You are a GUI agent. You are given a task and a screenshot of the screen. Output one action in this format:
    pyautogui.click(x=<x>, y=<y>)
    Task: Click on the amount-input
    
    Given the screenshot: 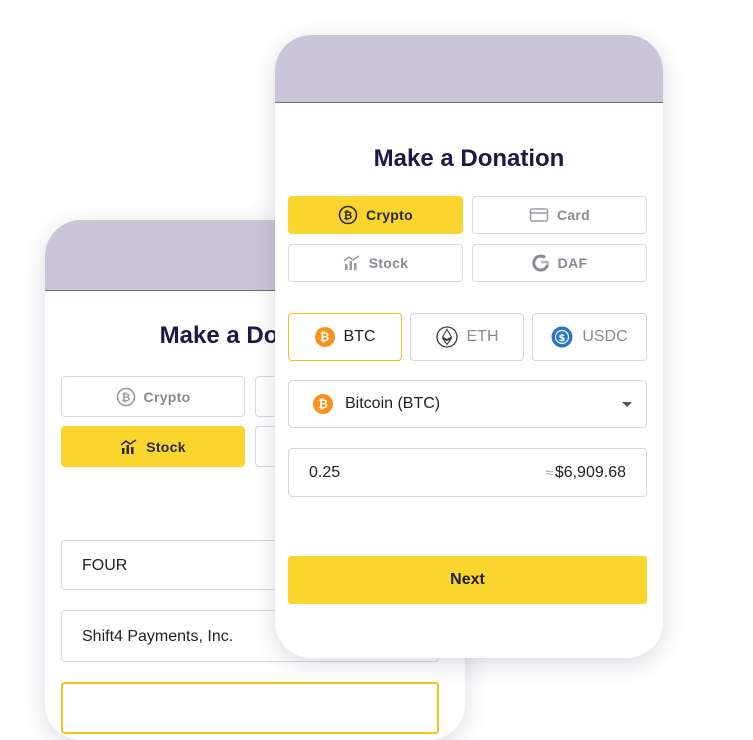 What is the action you would take?
    pyautogui.click(x=250, y=708)
    